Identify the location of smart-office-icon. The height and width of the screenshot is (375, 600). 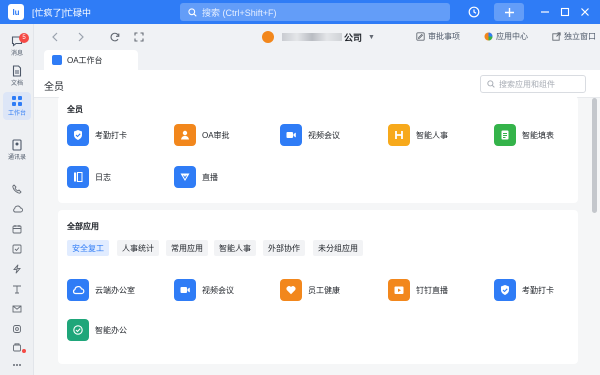
(78, 330).